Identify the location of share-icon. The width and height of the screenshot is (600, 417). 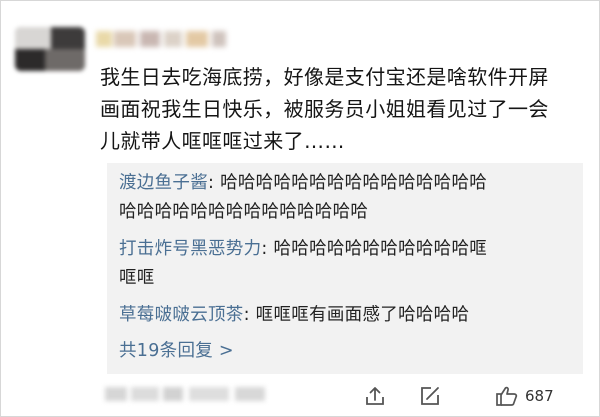
(375, 396).